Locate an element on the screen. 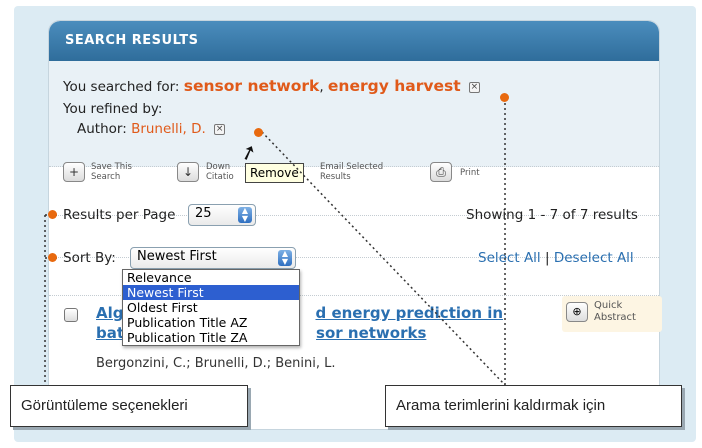 The width and height of the screenshot is (702, 448). callout-display-options: Görüntüleme seçenekleri is located at coordinates (129, 406).